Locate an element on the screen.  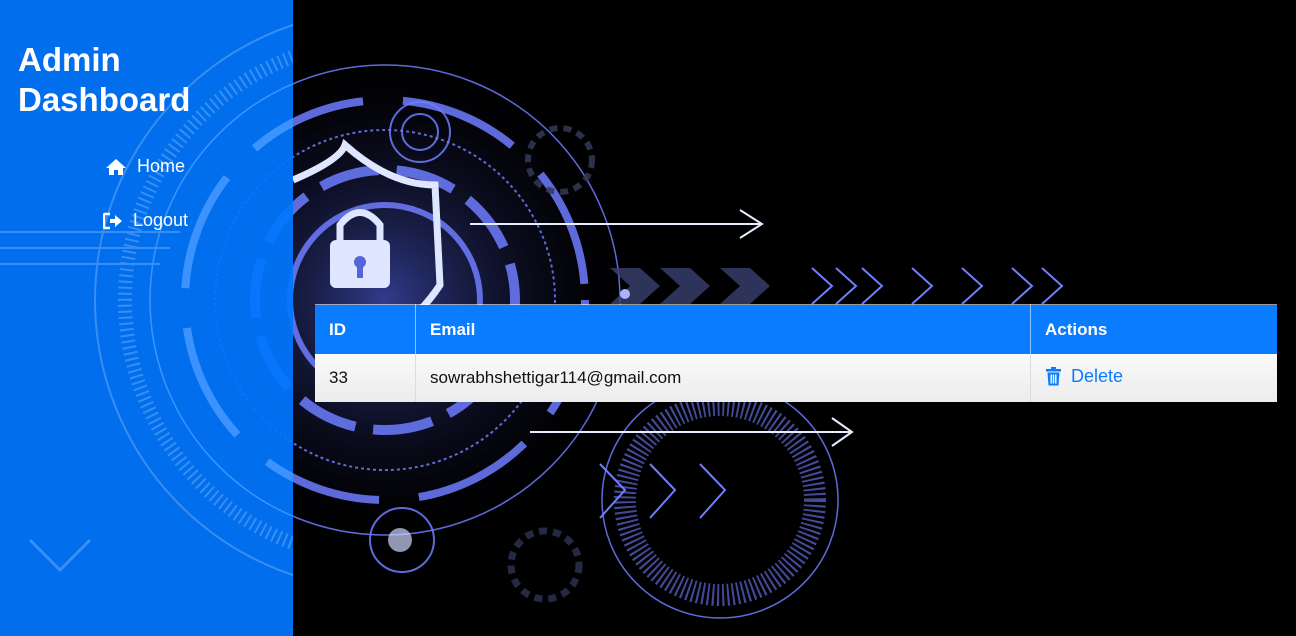
column-header-actions: Actions is located at coordinates (1153, 329).